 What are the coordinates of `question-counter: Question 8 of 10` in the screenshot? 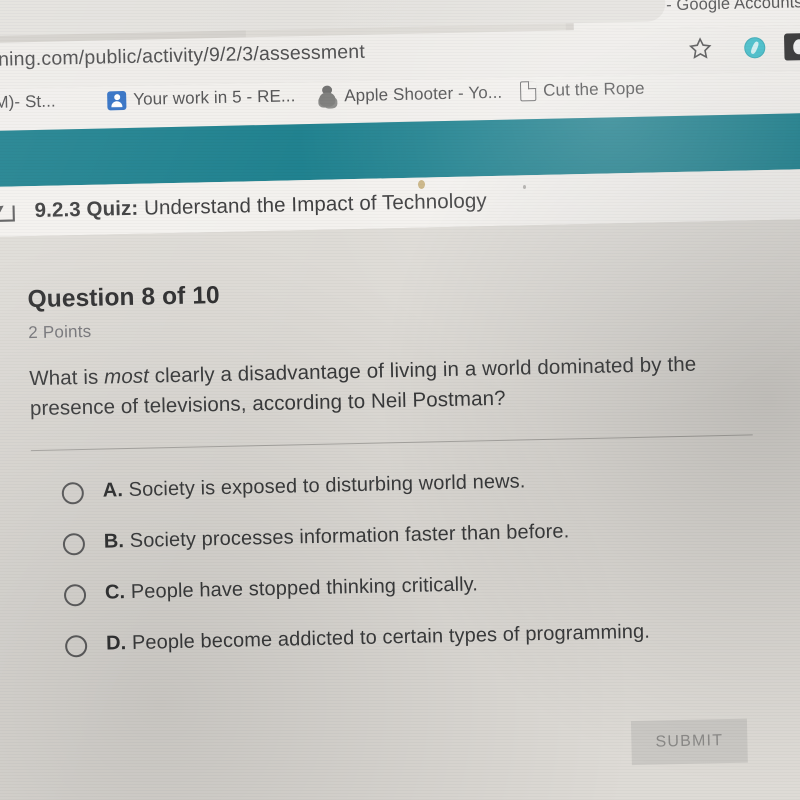 It's located at (124, 297).